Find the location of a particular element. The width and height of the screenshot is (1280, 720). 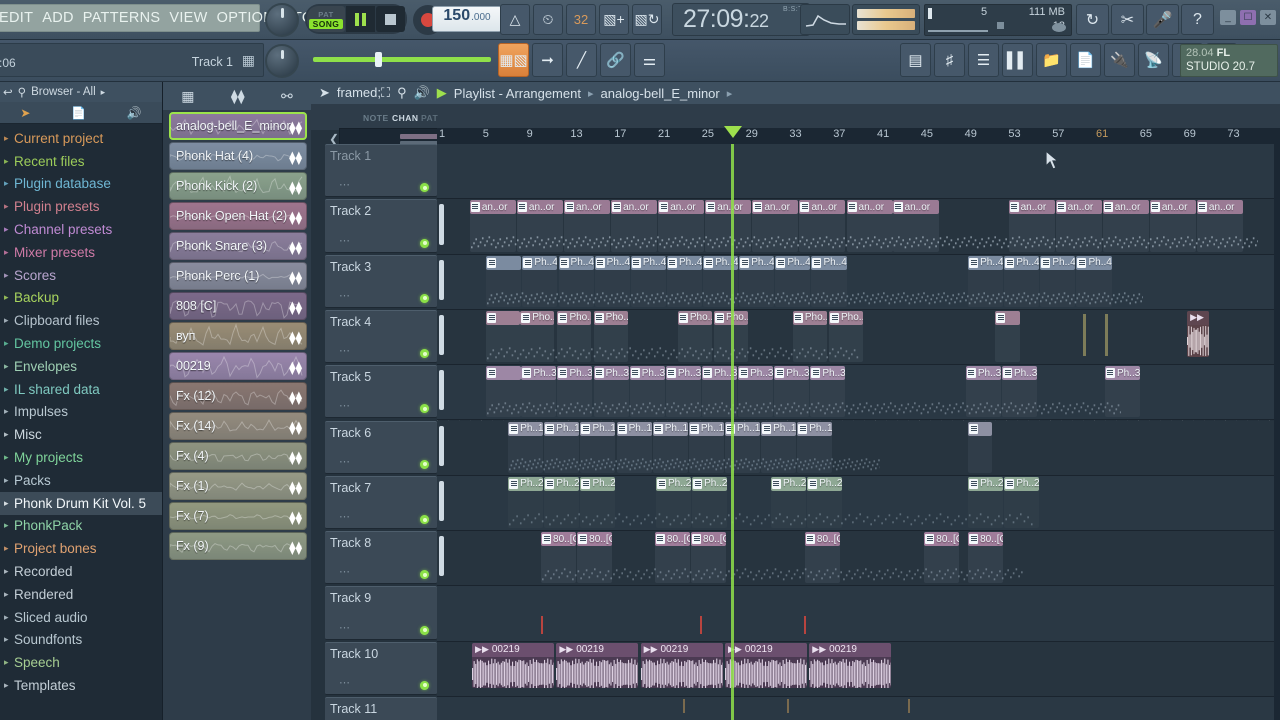

menu-item-edit: EDIT is located at coordinates (16, 18).